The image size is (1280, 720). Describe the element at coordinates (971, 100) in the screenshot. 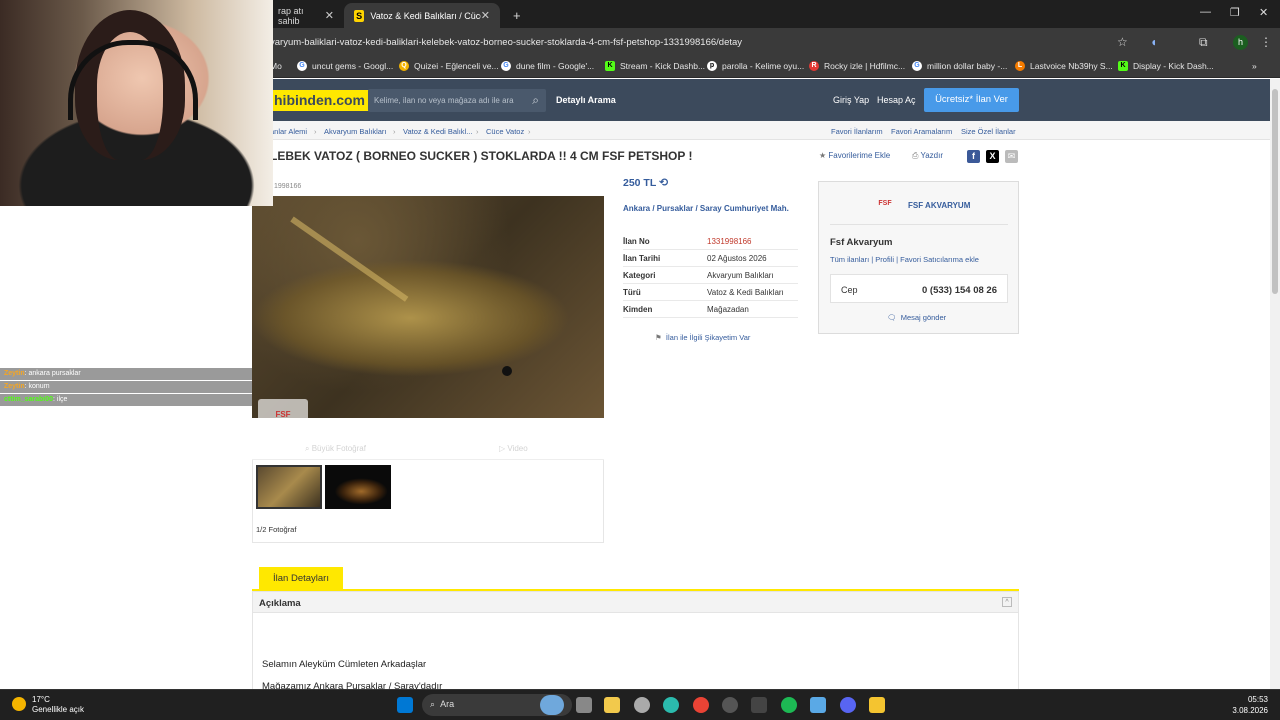

I see `post-ad-button: Ücretsiz* İlan Ver` at that location.